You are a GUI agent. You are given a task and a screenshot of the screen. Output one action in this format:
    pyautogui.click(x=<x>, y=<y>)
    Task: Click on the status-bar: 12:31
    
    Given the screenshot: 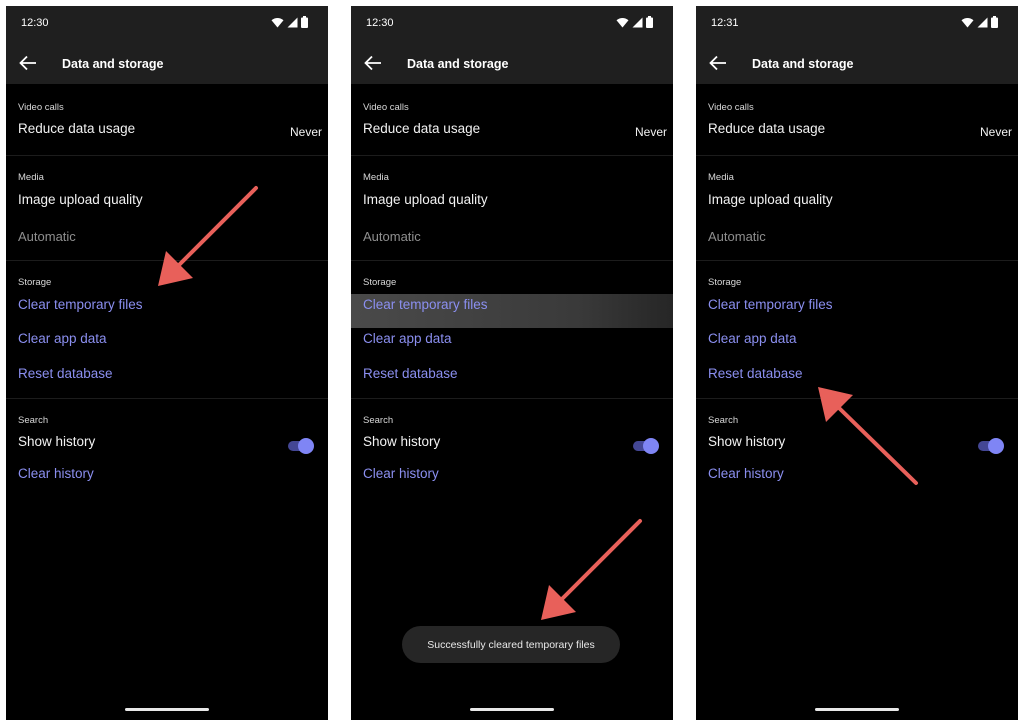 What is the action you would take?
    pyautogui.click(x=857, y=24)
    